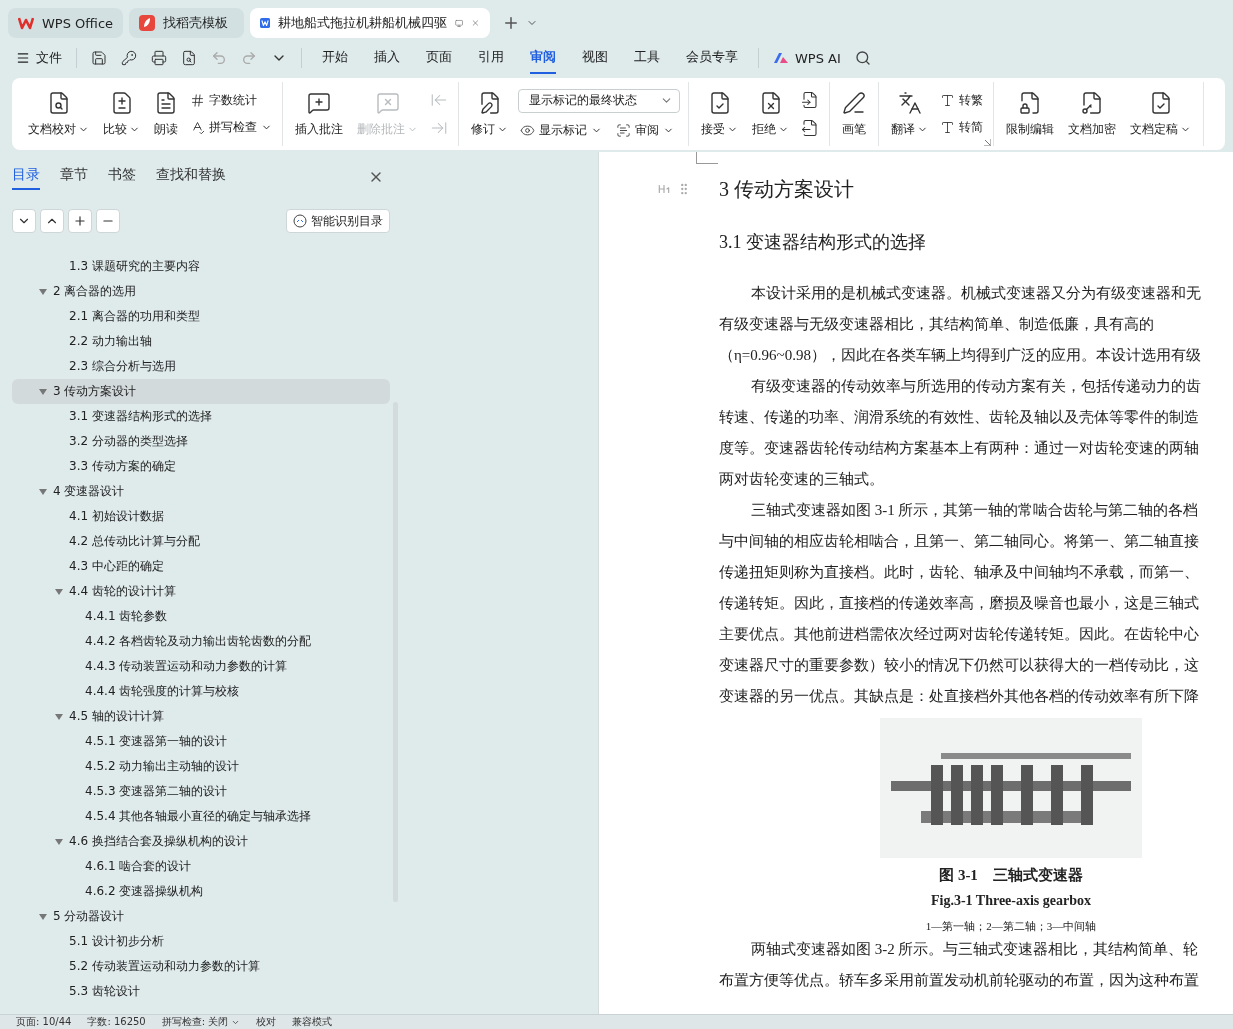  Describe the element at coordinates (201, 916) in the screenshot. I see `outline-item: 5 分动器设计` at that location.